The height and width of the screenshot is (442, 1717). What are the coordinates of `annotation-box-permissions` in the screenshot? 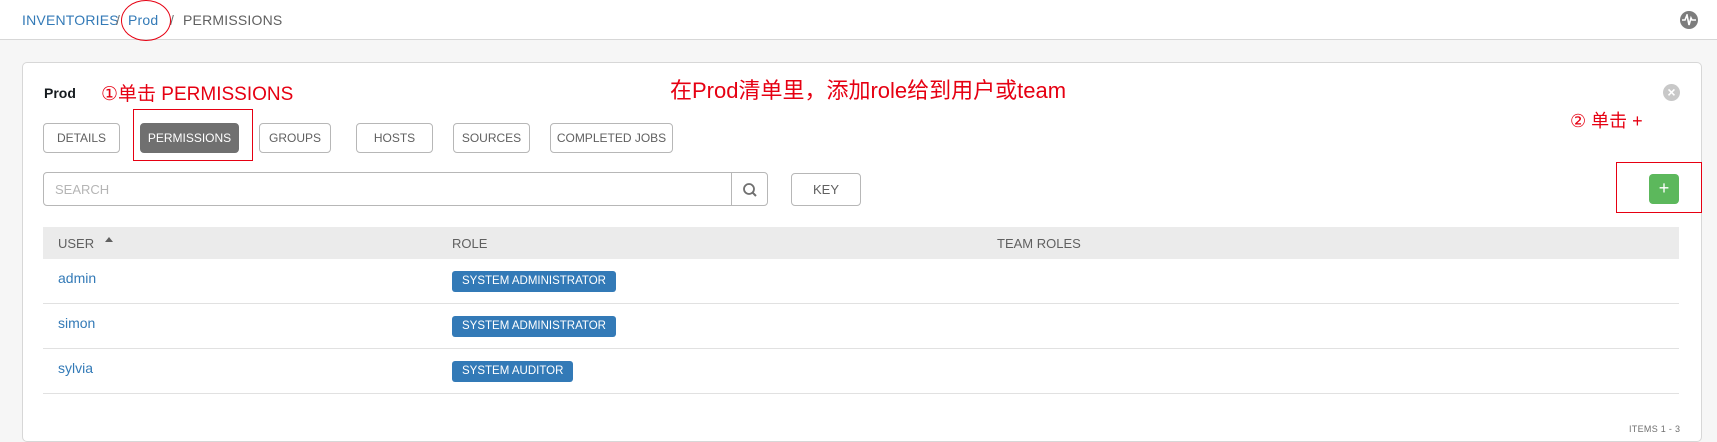 It's located at (193, 135).